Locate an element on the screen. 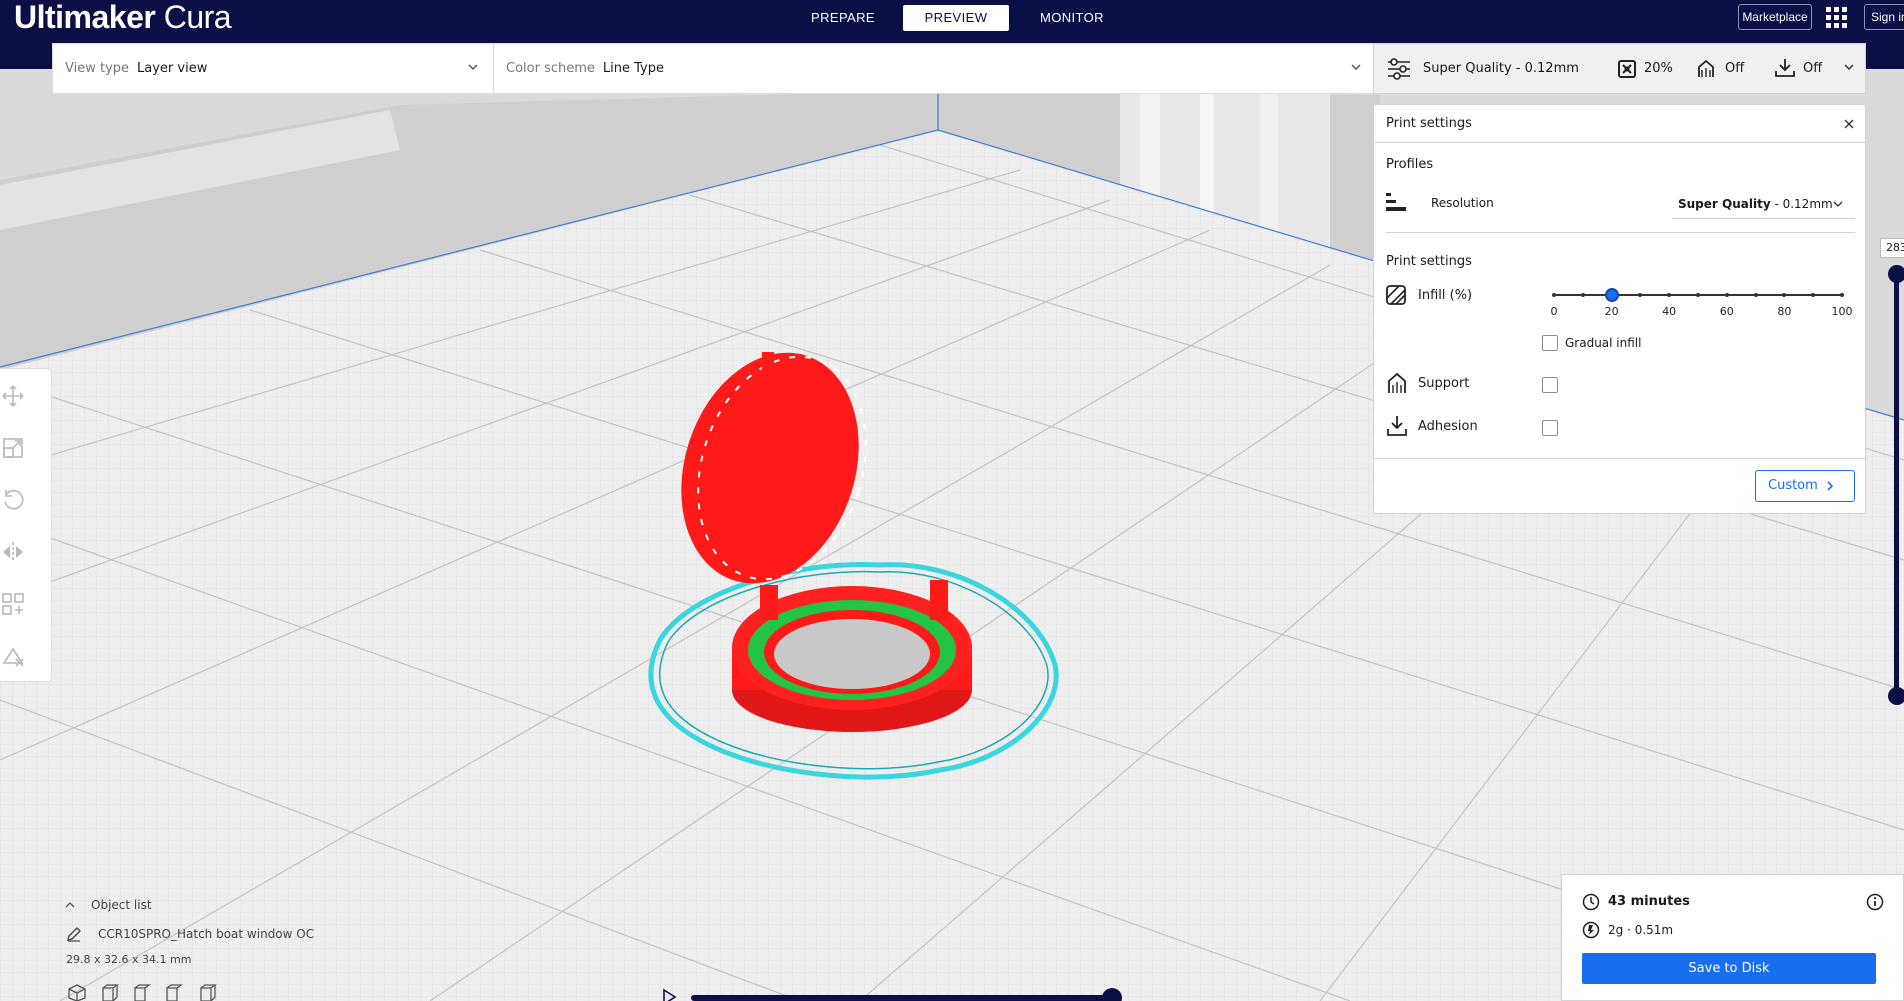  support-blocker-icon is located at coordinates (13, 656).